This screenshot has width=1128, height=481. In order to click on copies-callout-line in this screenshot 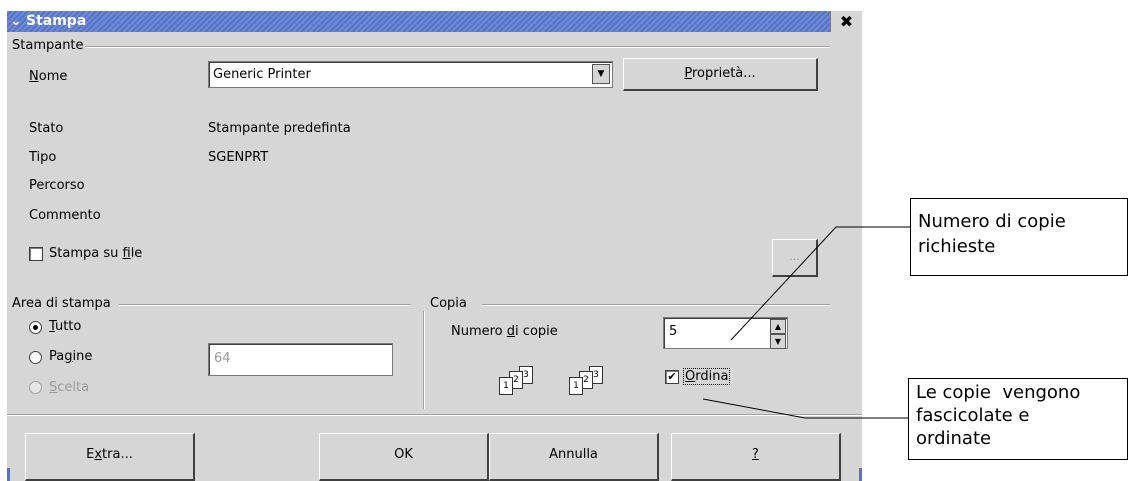, I will do `click(820, 283)`.